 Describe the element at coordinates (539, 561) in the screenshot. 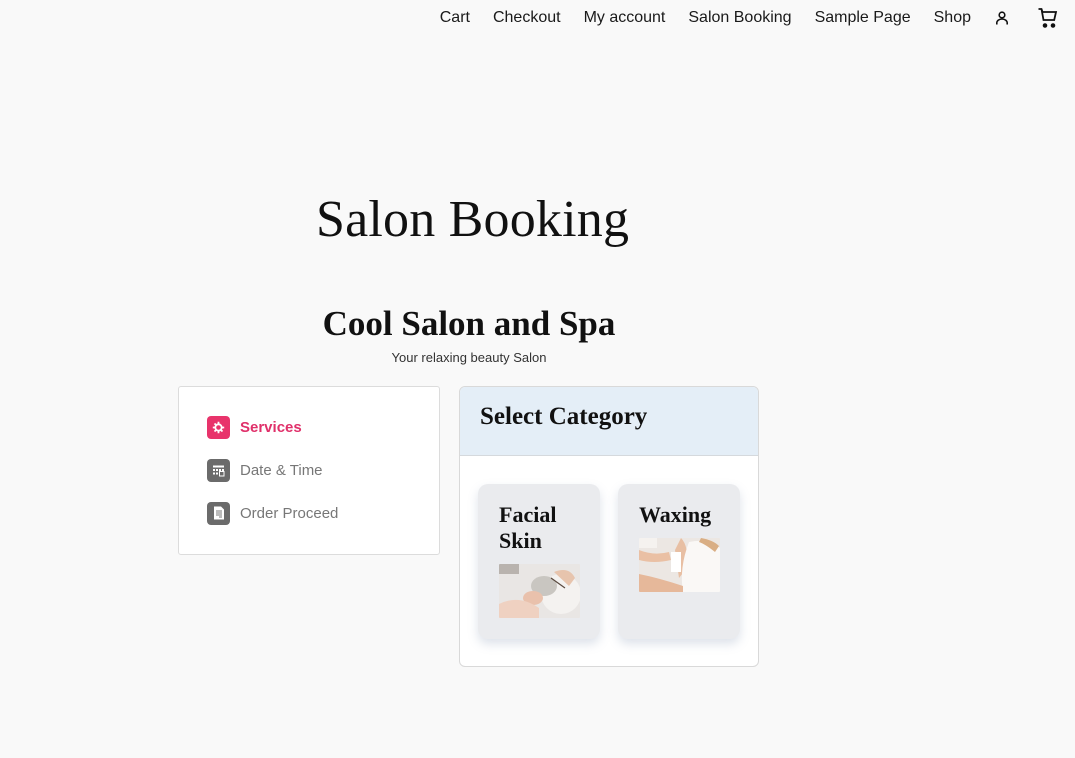

I see `category-tile-facial-skin: Facial Skin` at that location.